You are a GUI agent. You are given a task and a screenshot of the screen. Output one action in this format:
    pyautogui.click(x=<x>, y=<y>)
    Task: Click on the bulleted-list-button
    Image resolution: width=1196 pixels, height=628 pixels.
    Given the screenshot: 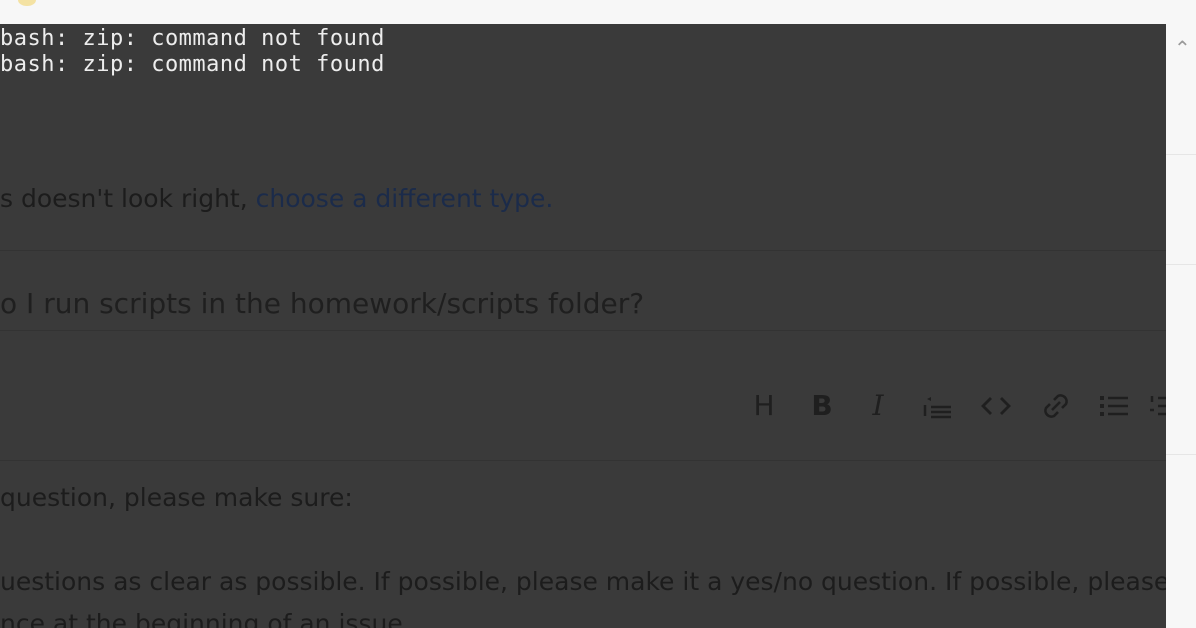 What is the action you would take?
    pyautogui.click(x=1114, y=406)
    